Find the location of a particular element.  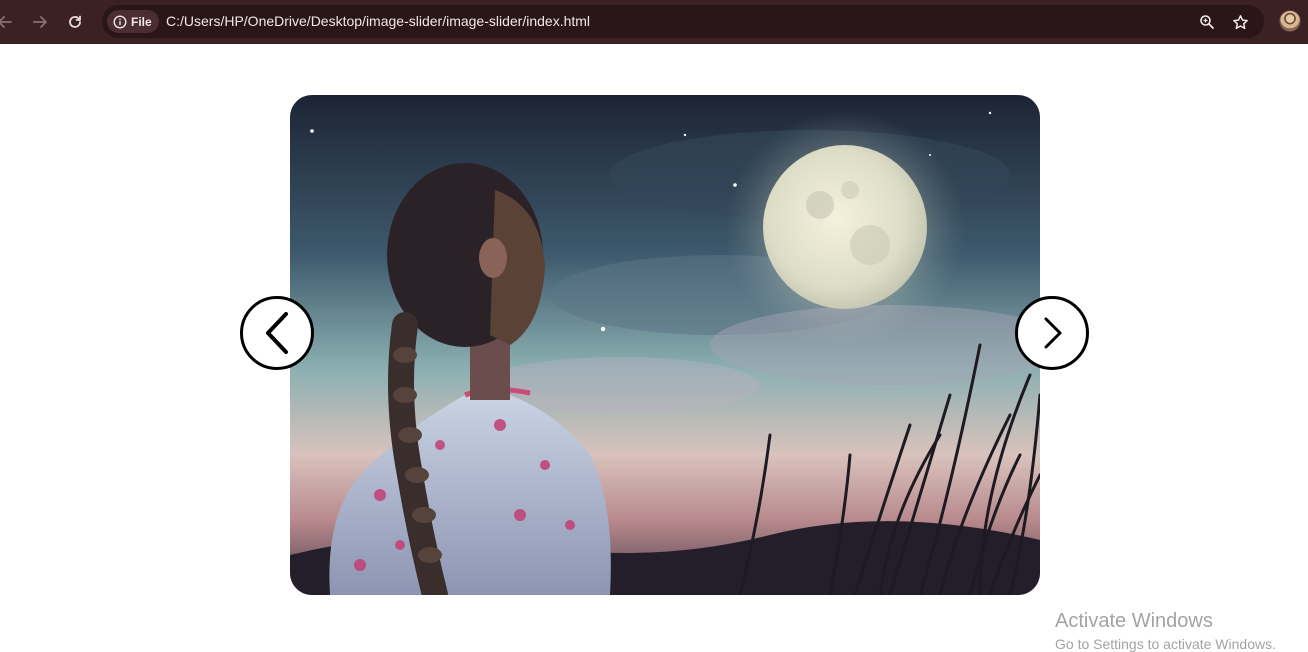

zoom-icon is located at coordinates (1207, 22).